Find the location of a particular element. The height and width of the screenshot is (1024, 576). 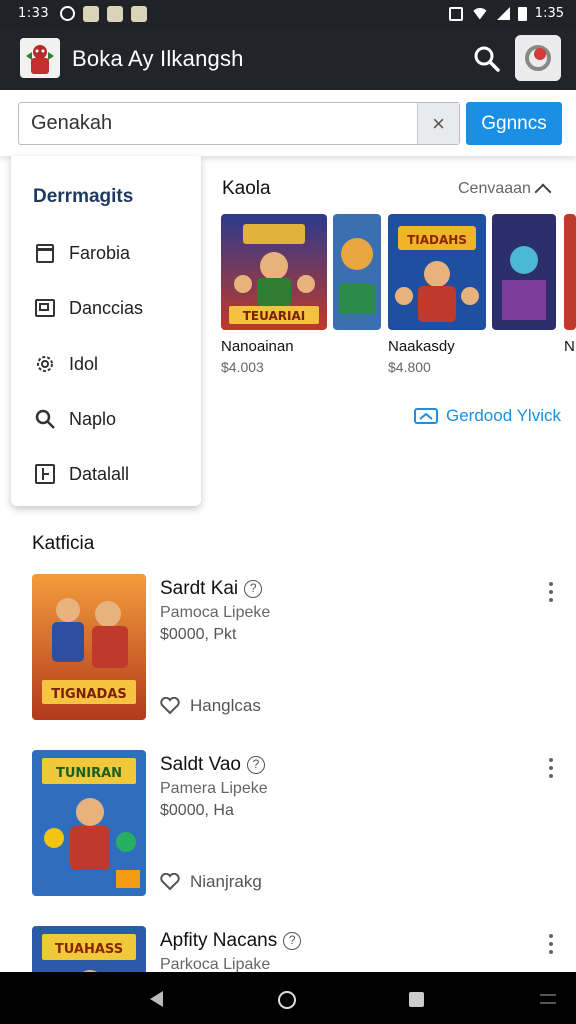

dropdown-item-label: Datalall is located at coordinates (99, 473).